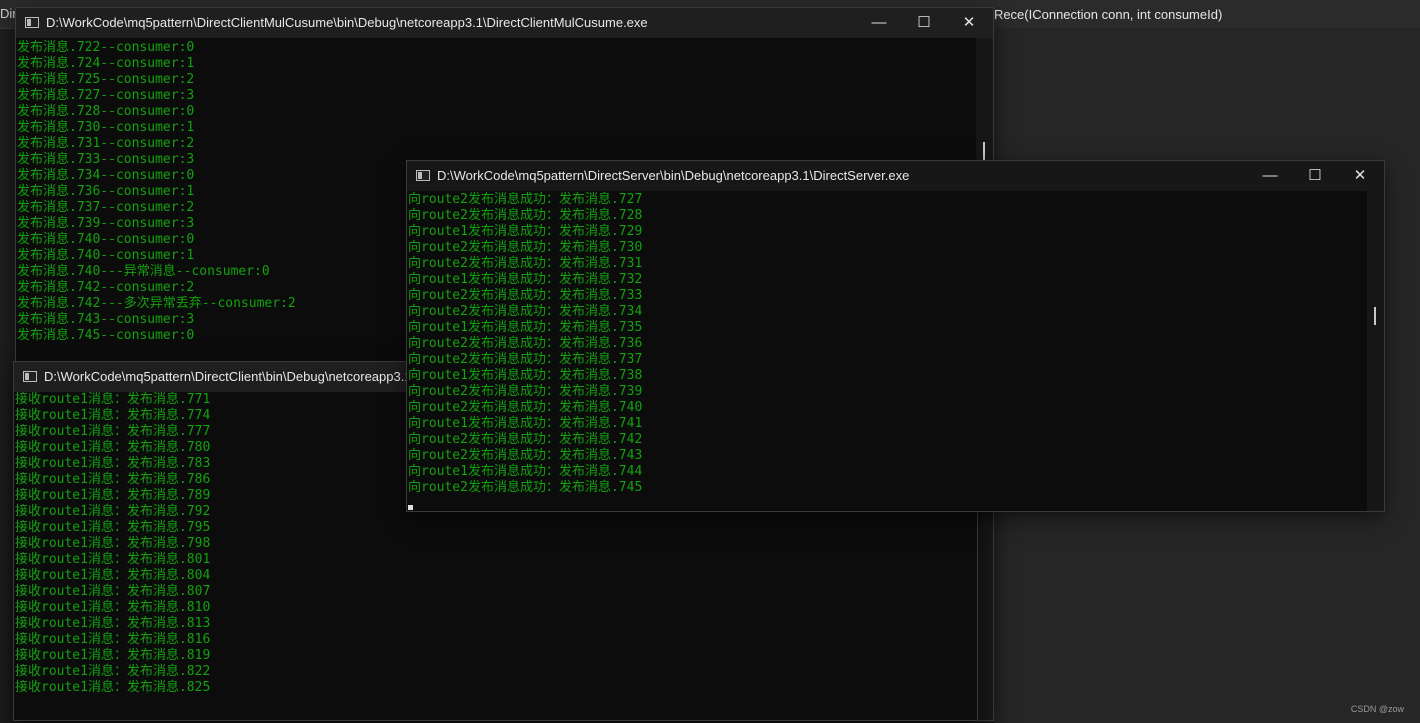 Image resolution: width=1420 pixels, height=723 pixels. I want to click on console-line: 向route2发布消息成功：发布消息.736, so click(525, 343).